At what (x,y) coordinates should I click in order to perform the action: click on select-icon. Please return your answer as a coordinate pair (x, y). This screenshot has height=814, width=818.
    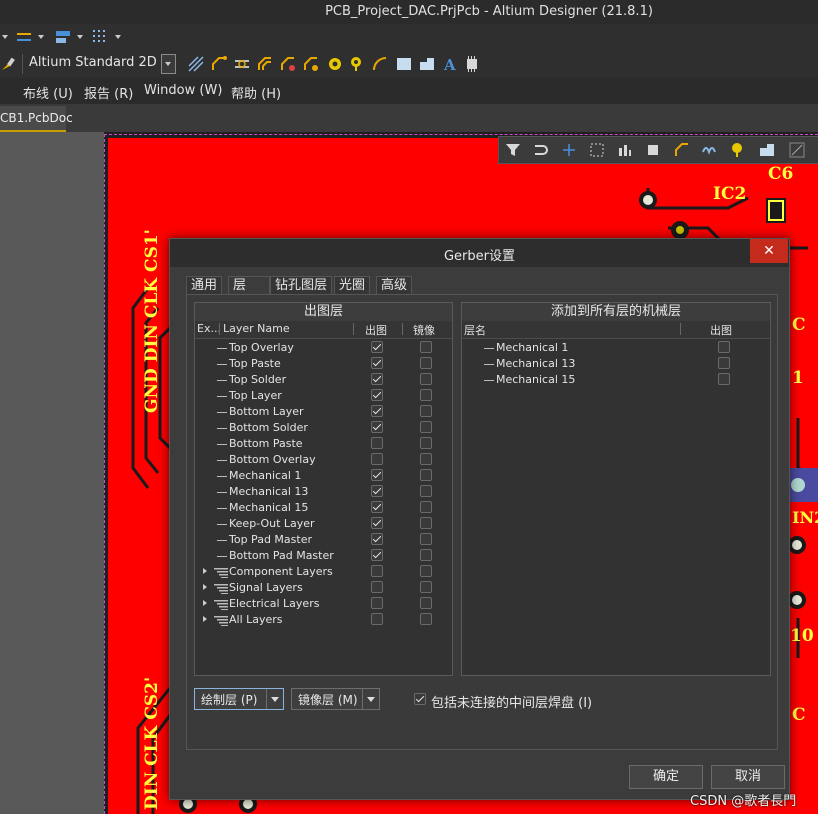
    Looking at the image, I should click on (597, 150).